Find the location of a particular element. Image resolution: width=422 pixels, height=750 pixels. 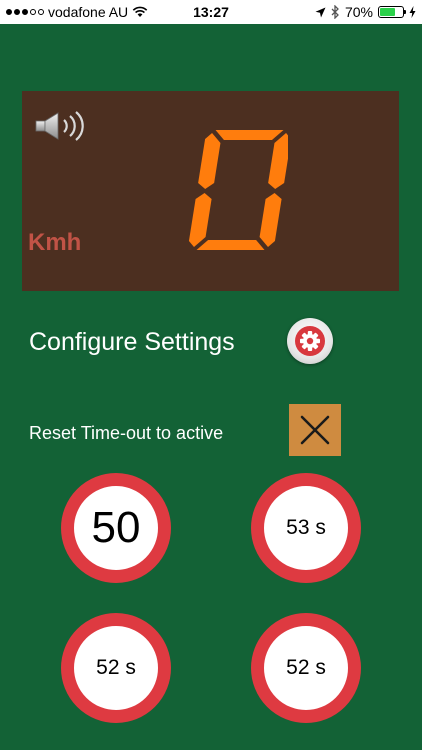

location-icon is located at coordinates (320, 12).